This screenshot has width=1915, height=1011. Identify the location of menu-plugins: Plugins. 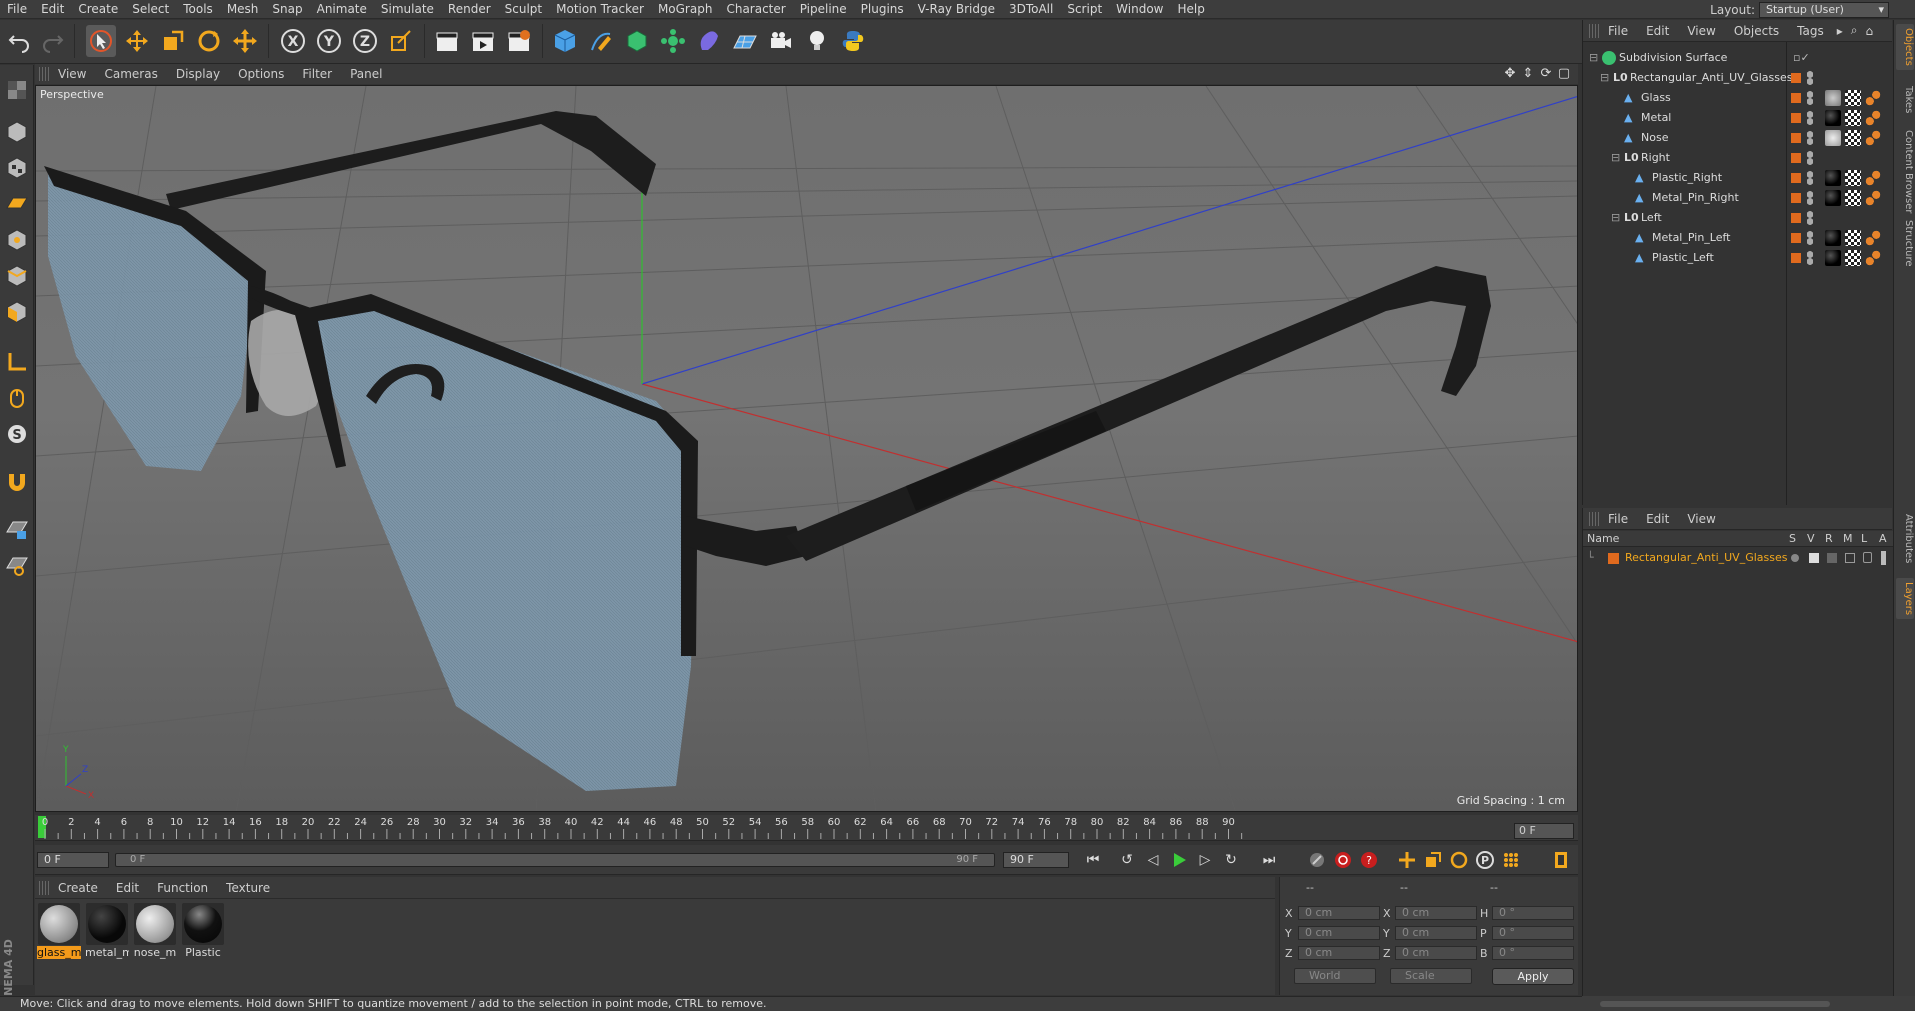
(882, 9).